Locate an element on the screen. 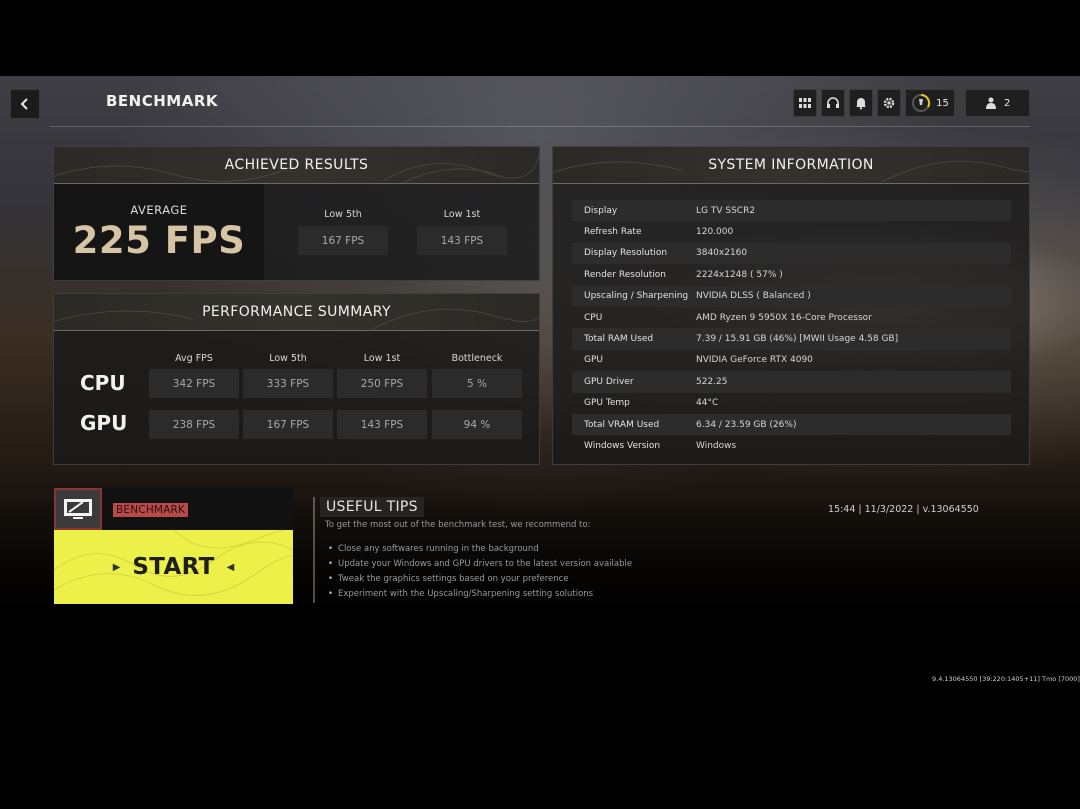 This screenshot has height=809, width=1080. benchmark-start-card: BENCHMARK ▶ START ◀ is located at coordinates (173, 546).